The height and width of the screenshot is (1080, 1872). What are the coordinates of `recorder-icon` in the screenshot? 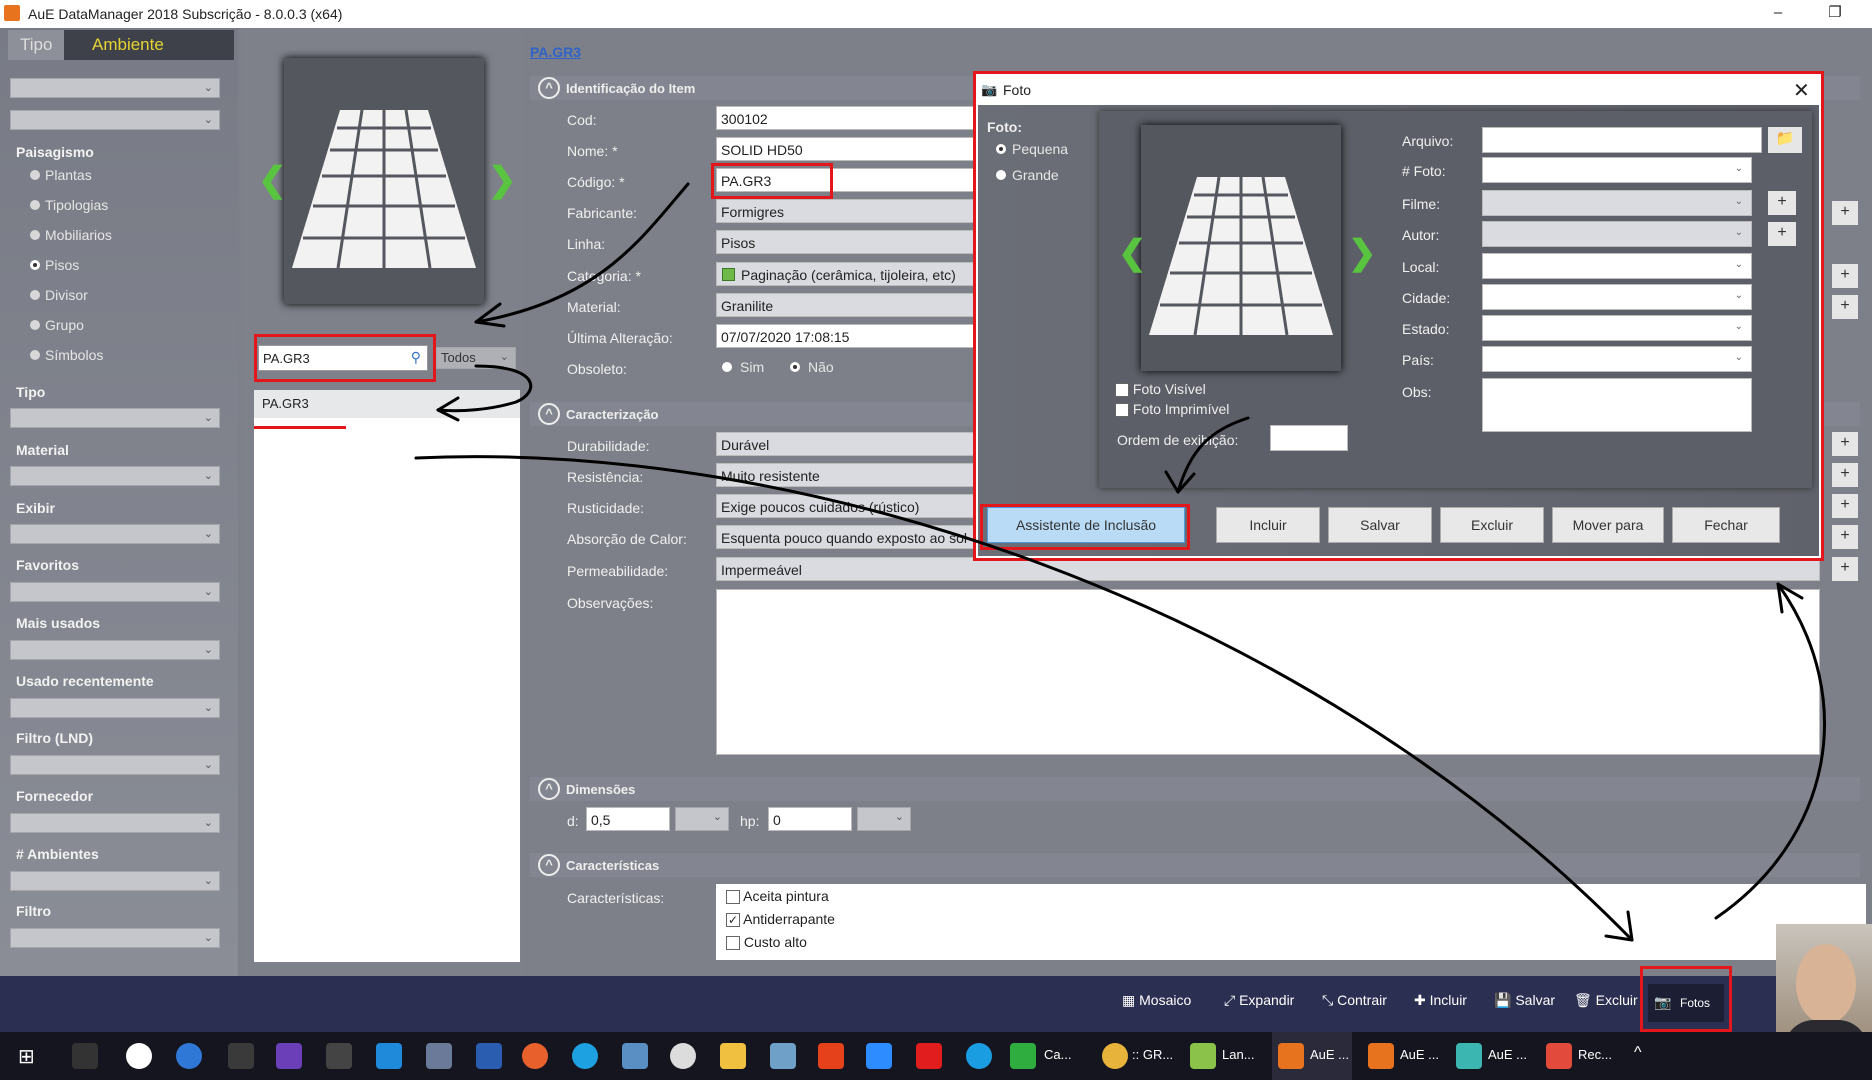 It's located at (1559, 1056).